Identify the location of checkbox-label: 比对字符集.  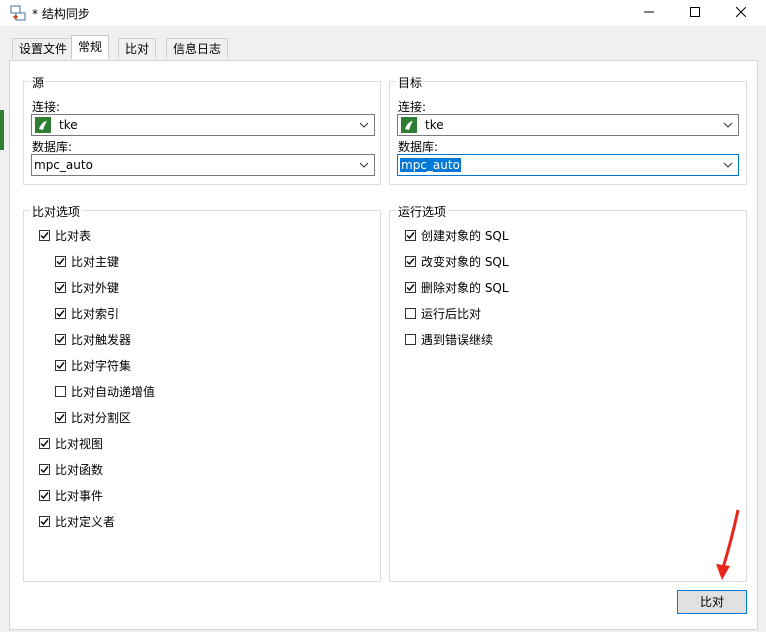
(101, 366).